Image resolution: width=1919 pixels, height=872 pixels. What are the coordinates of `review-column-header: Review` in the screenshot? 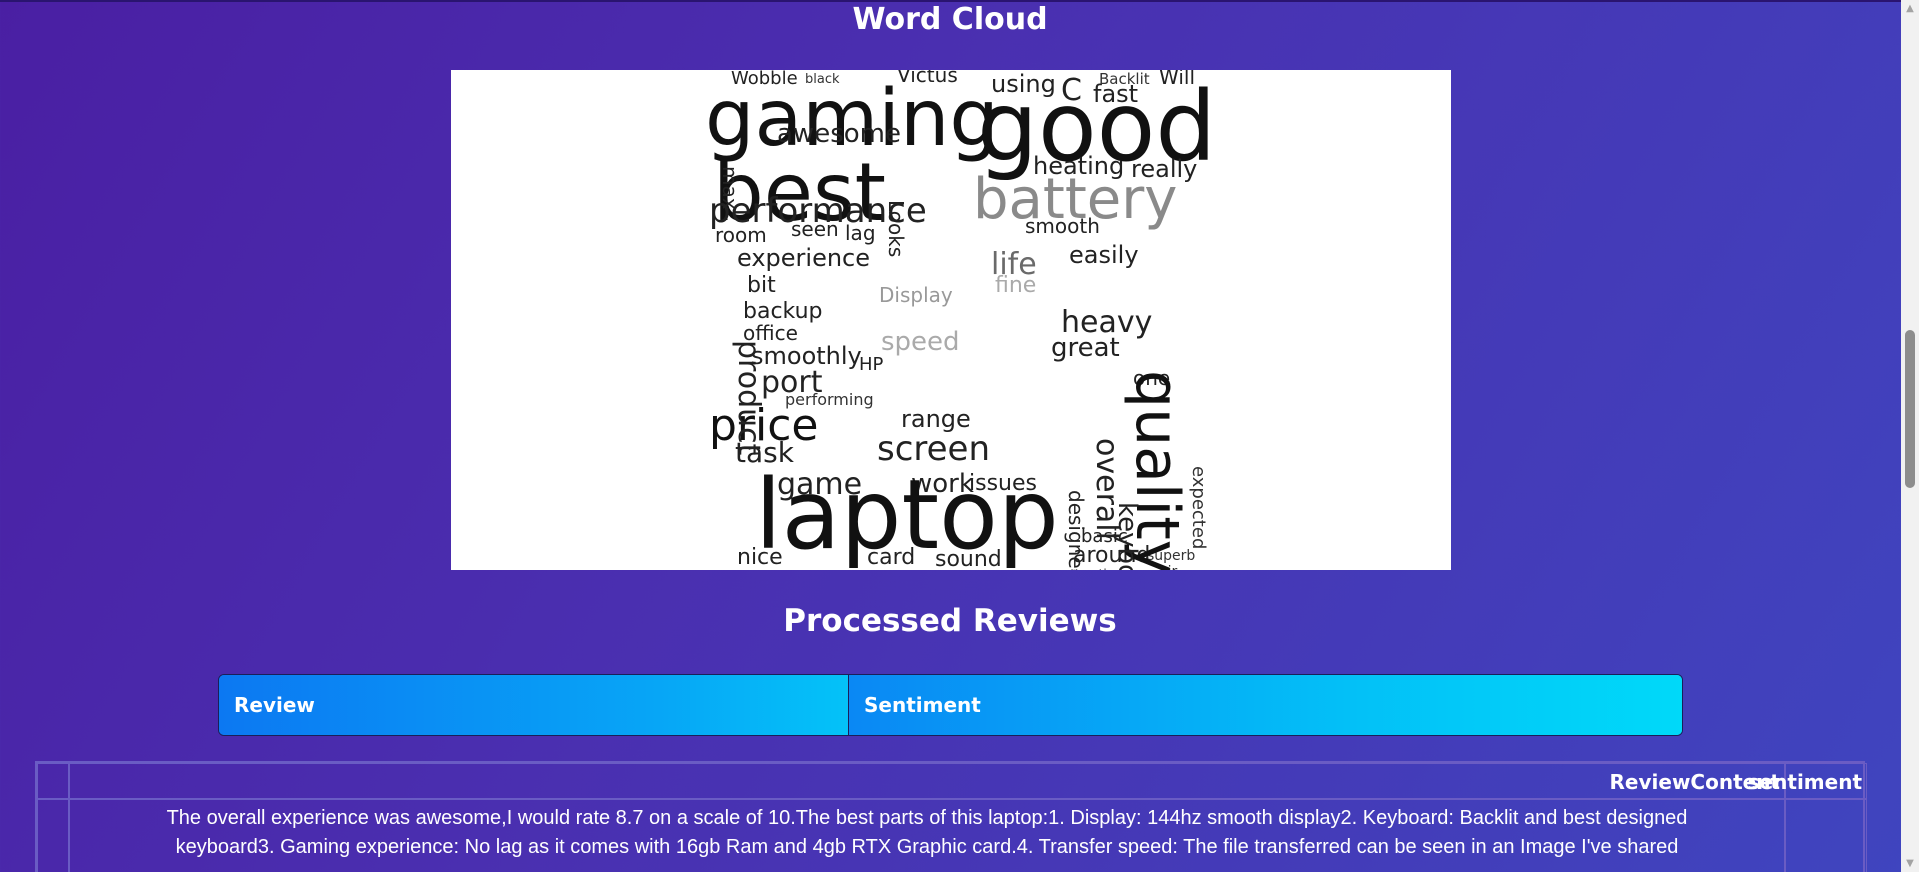 It's located at (534, 705).